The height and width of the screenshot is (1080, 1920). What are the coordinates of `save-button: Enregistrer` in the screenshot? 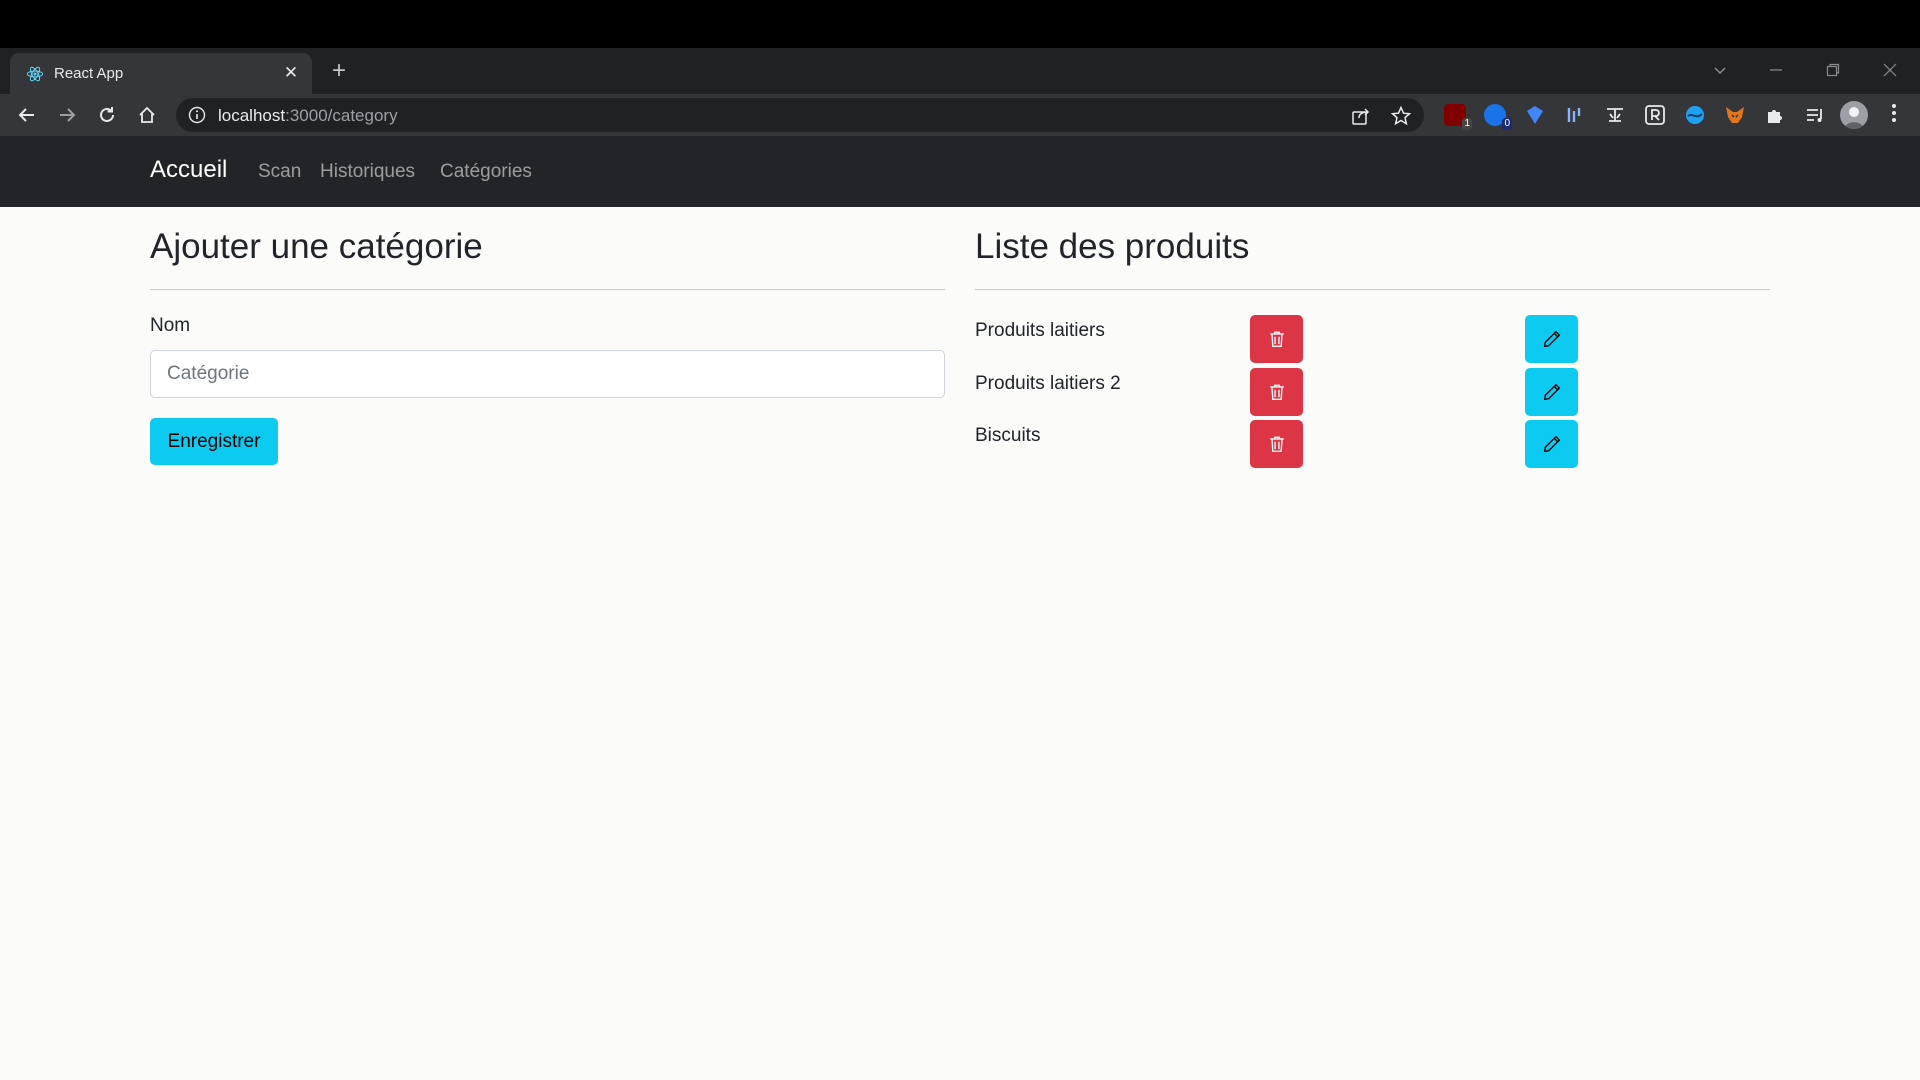 It's located at (214, 441).